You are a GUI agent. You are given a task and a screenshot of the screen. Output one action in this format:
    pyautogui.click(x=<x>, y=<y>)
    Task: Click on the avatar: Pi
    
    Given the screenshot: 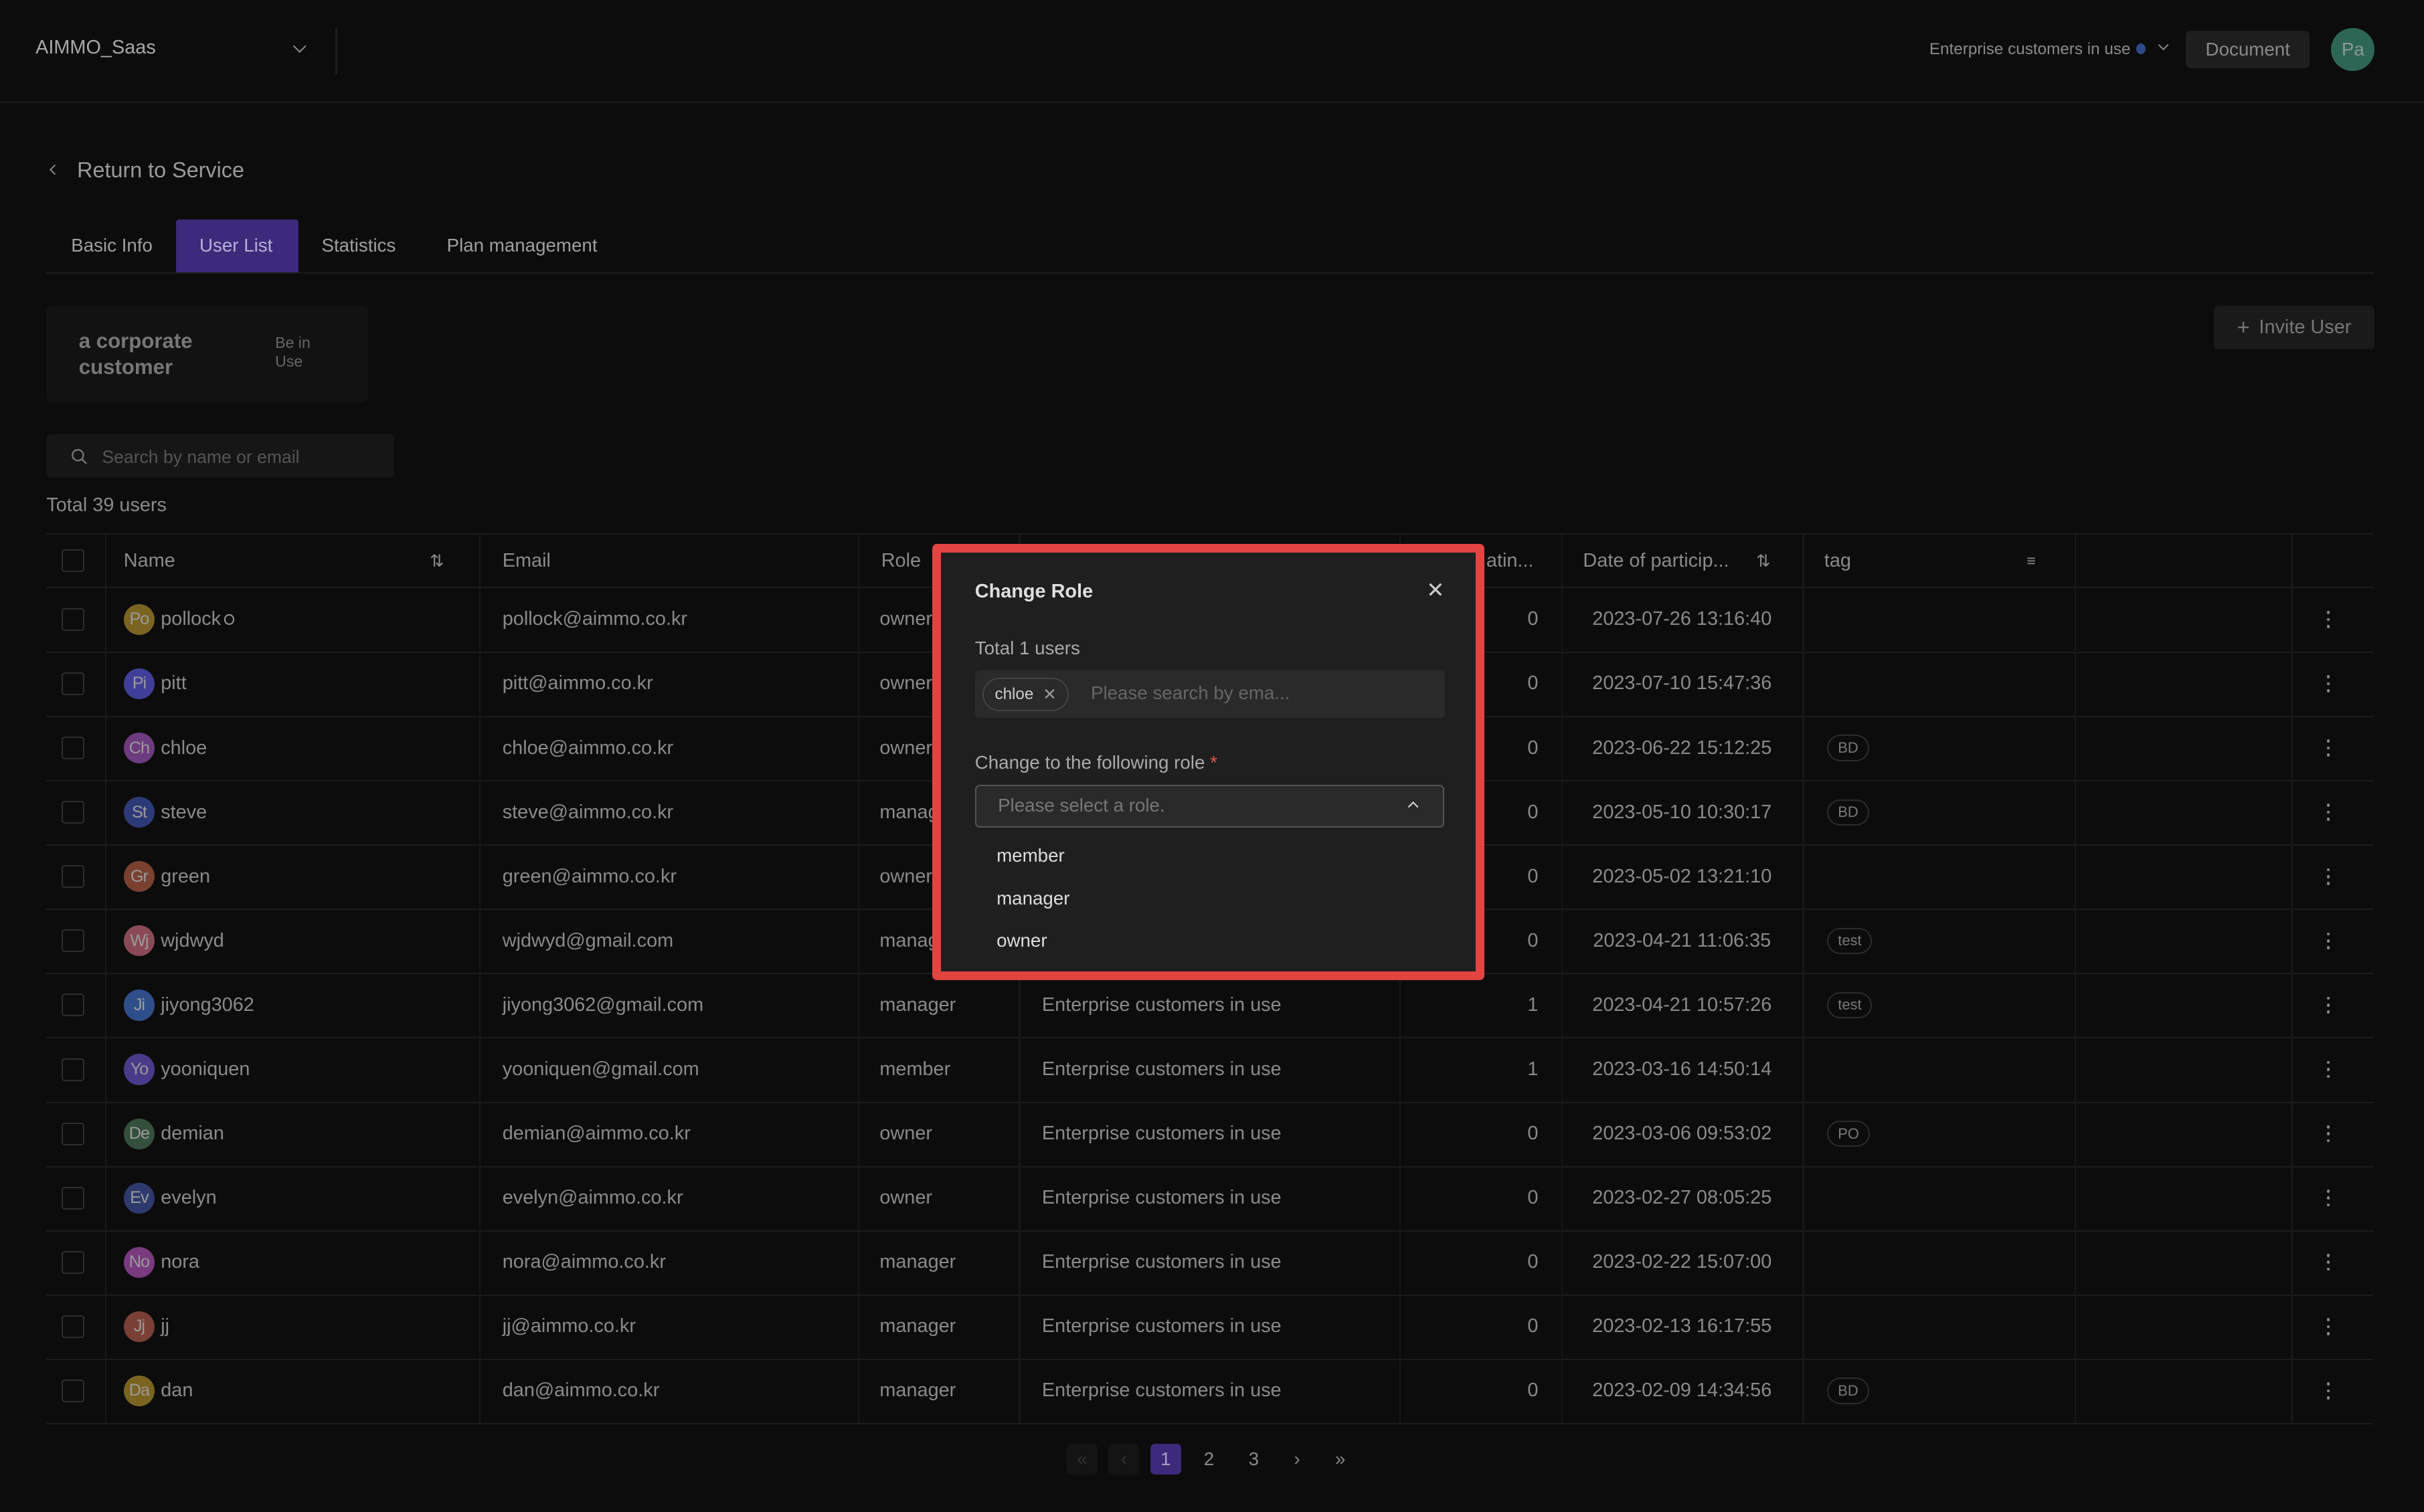 What is the action you would take?
    pyautogui.click(x=139, y=684)
    